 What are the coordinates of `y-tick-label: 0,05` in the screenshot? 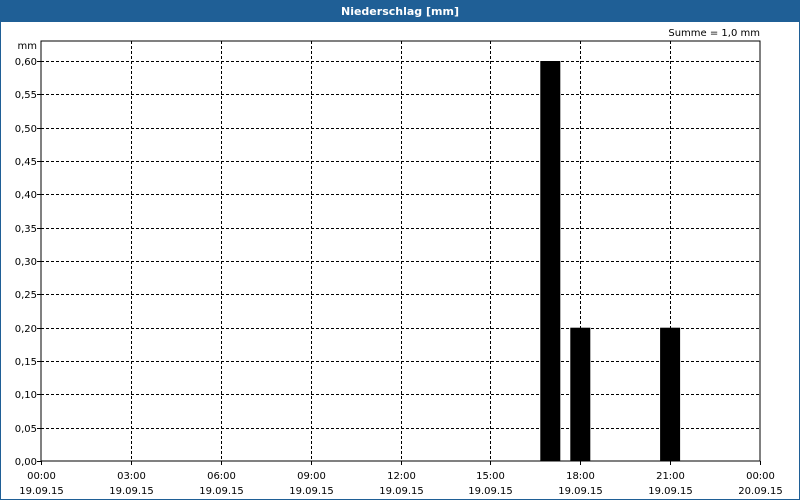 It's located at (26, 429).